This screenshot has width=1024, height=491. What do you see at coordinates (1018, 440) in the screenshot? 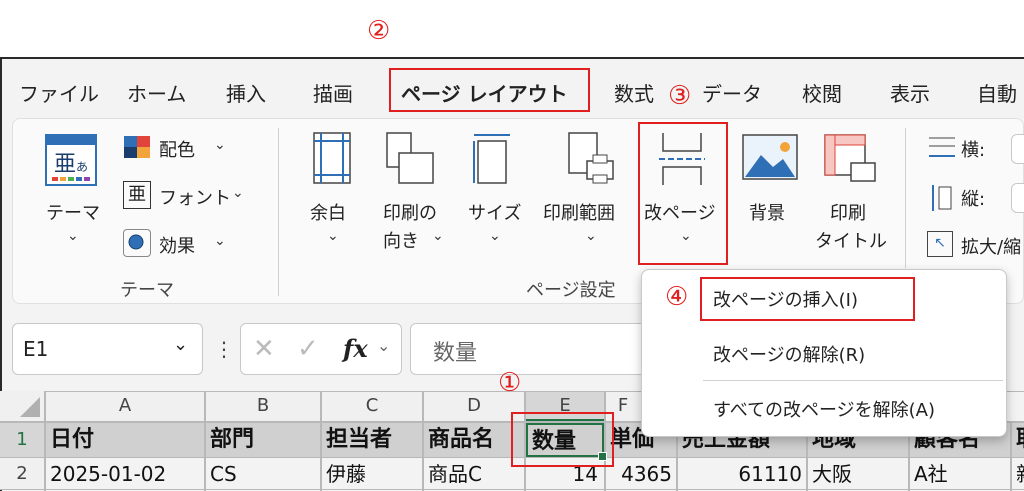
I see `cell-j1: 取` at bounding box center [1018, 440].